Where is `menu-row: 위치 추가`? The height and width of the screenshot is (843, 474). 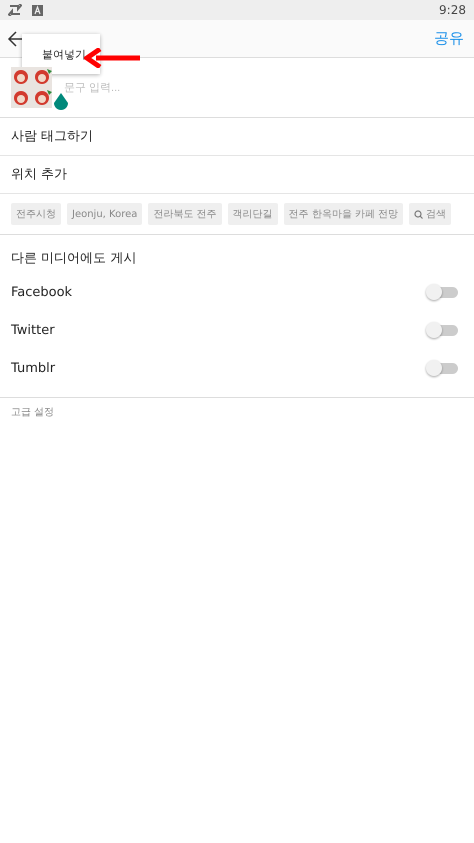 menu-row: 위치 추가 is located at coordinates (237, 175).